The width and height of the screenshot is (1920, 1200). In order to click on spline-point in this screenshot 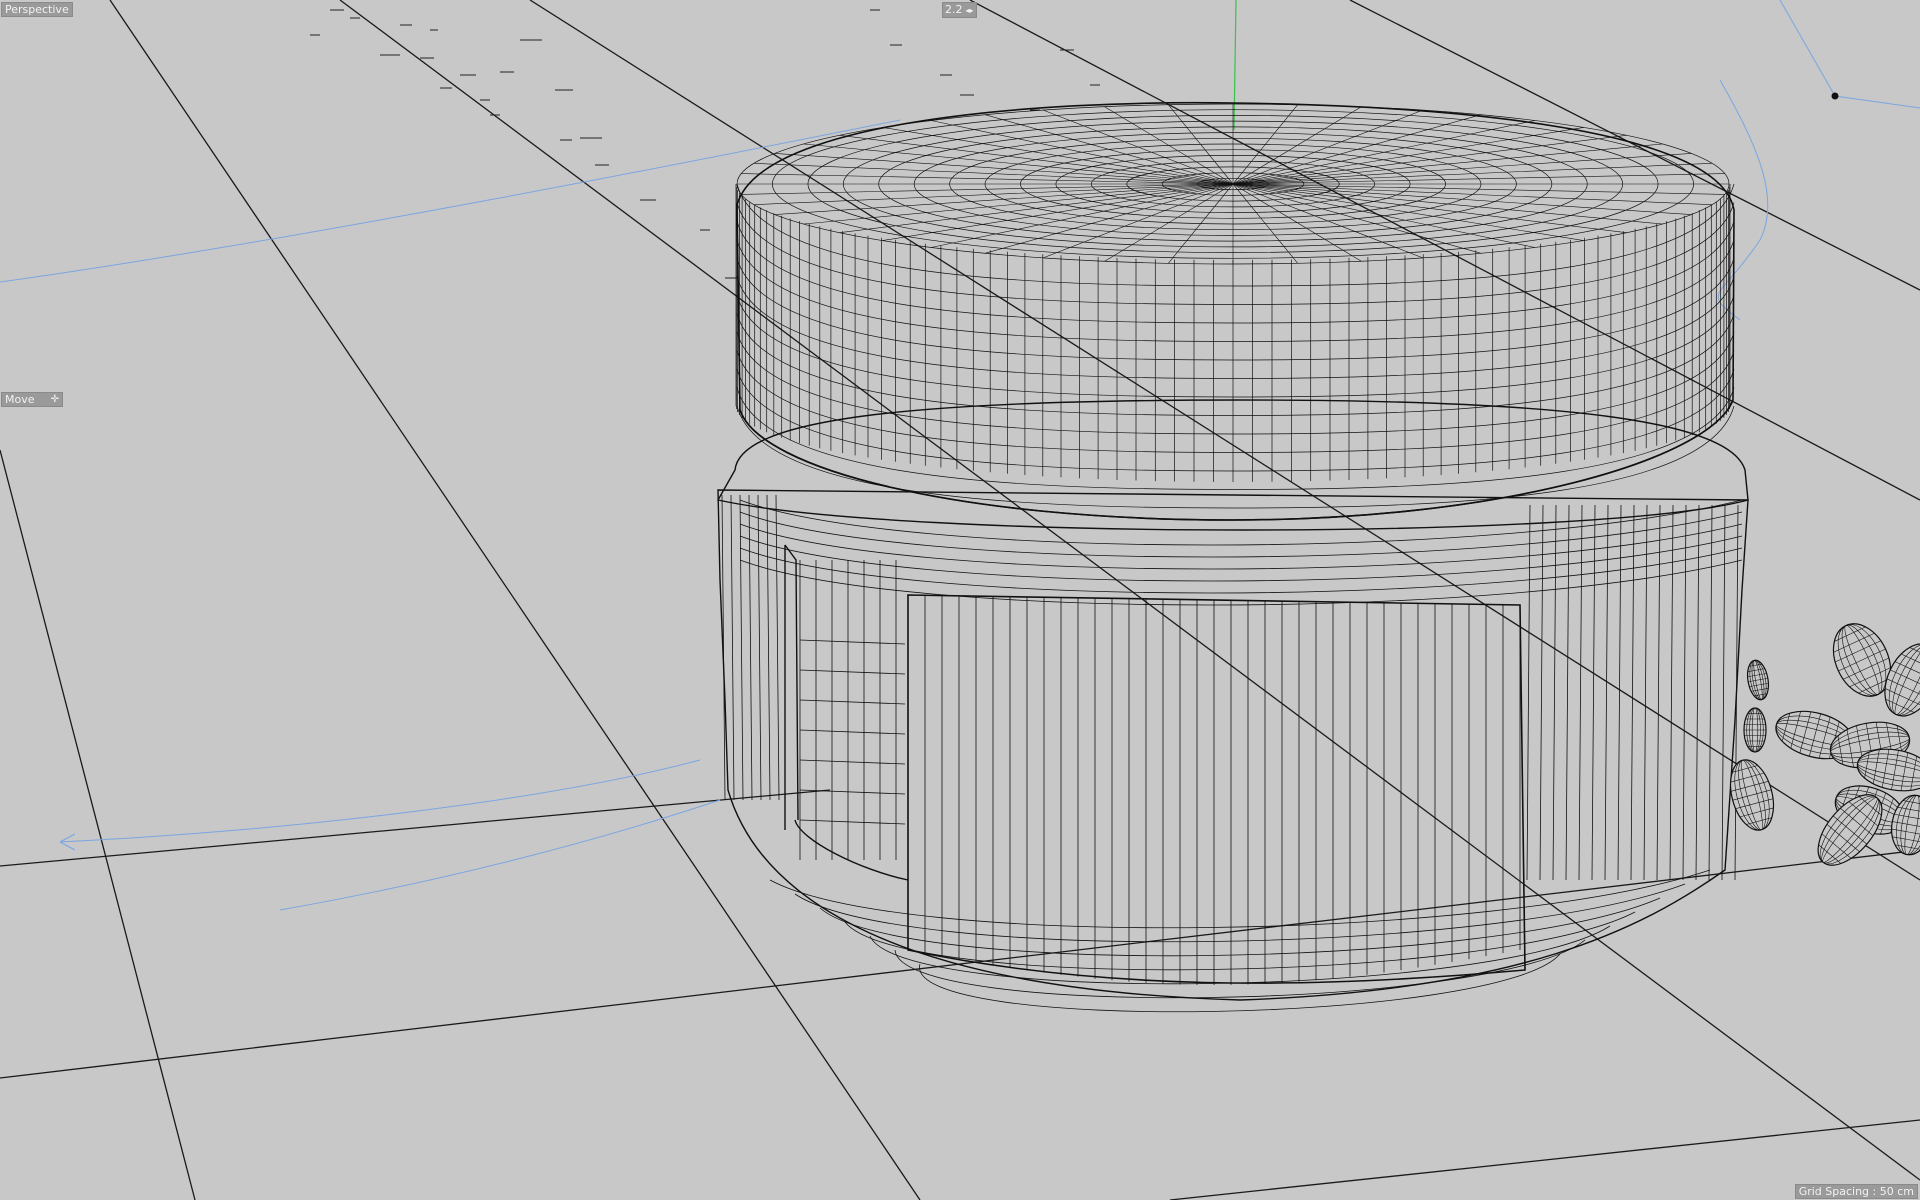, I will do `click(1835, 96)`.